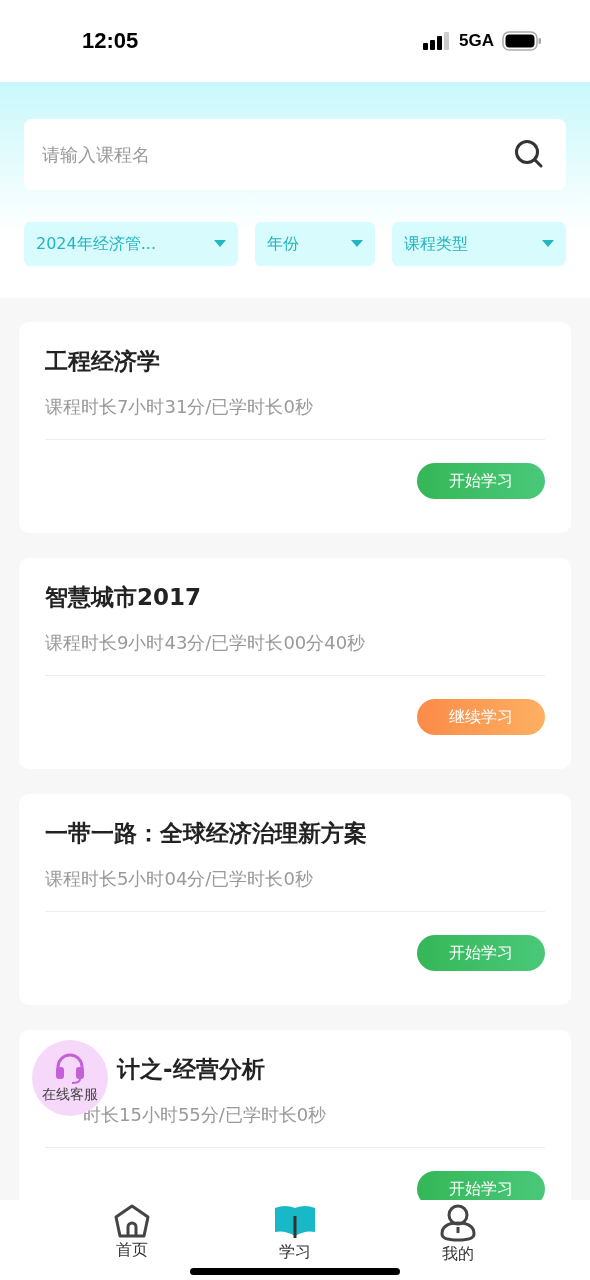 This screenshot has width=590, height=1280. I want to click on course-duration: 课程时长5小时04分/已学时长0秒, so click(295, 889).